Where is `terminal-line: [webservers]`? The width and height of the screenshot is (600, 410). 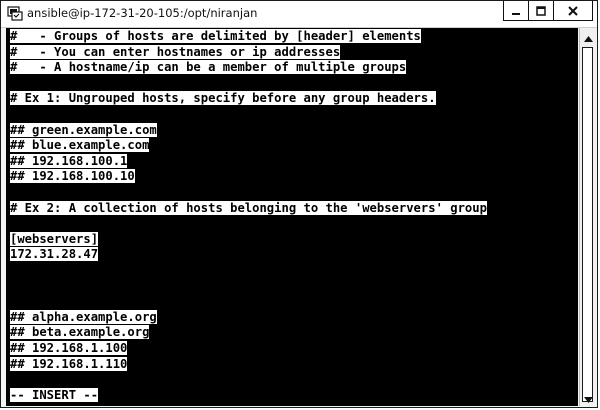 terminal-line: [webservers] is located at coordinates (54, 239).